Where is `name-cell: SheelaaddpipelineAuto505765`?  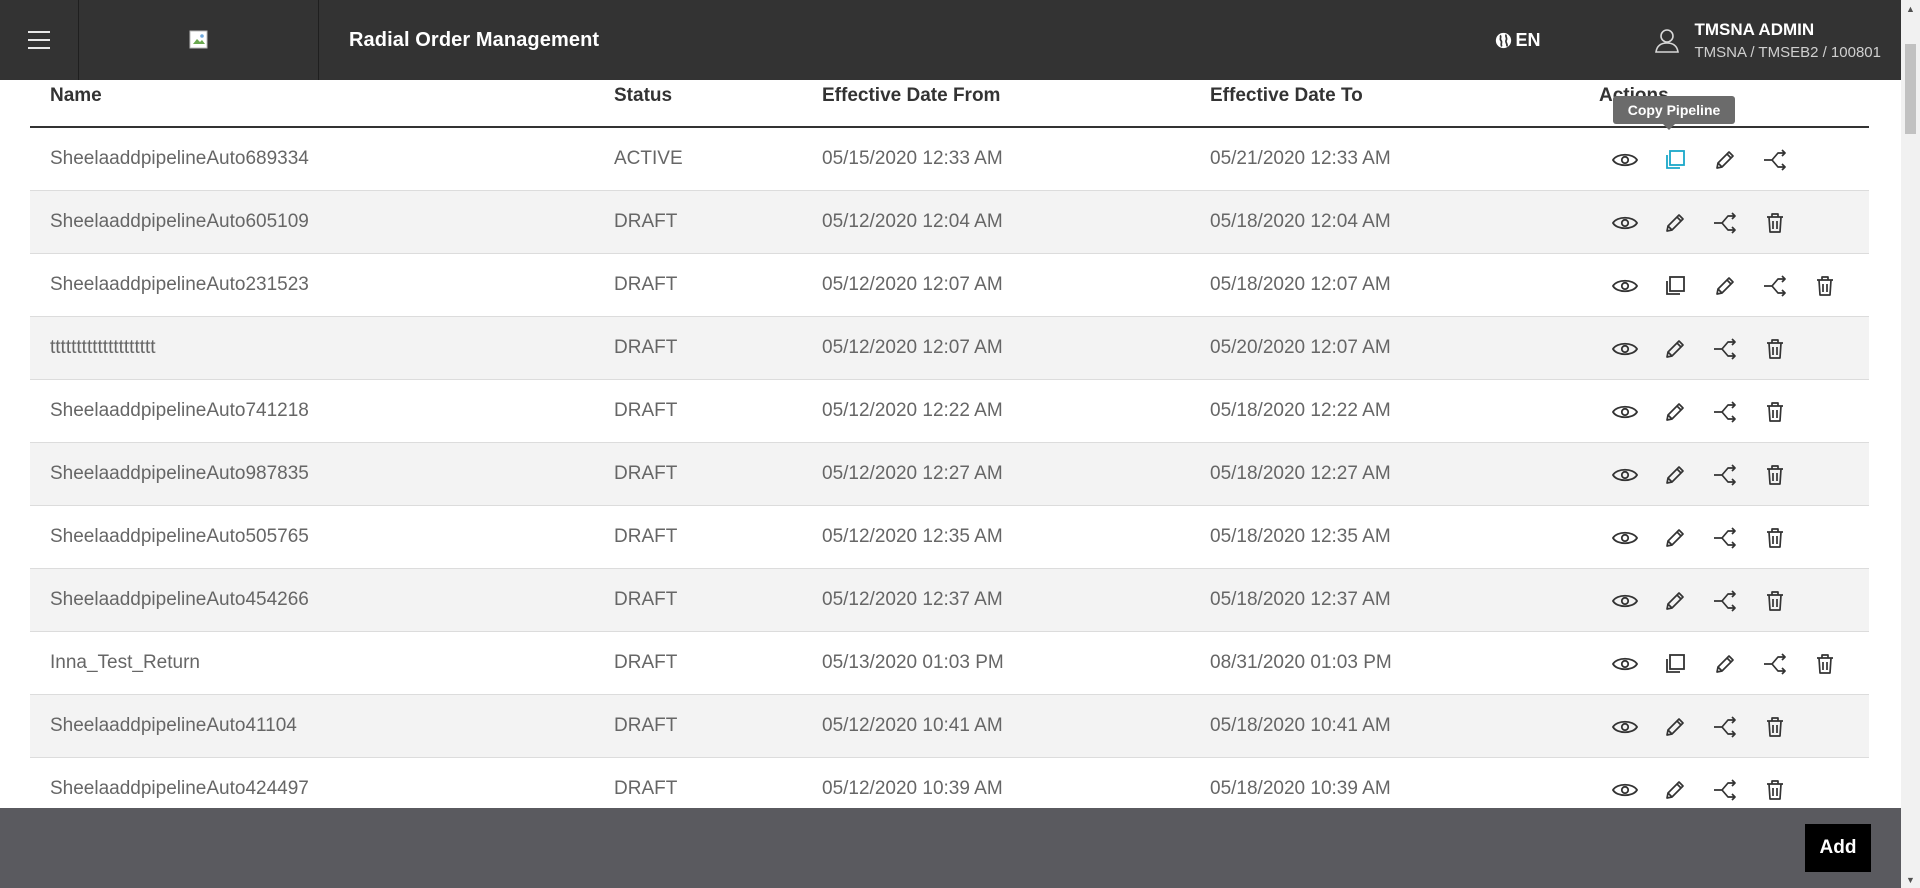
name-cell: SheelaaddpipelineAuto505765 is located at coordinates (179, 536).